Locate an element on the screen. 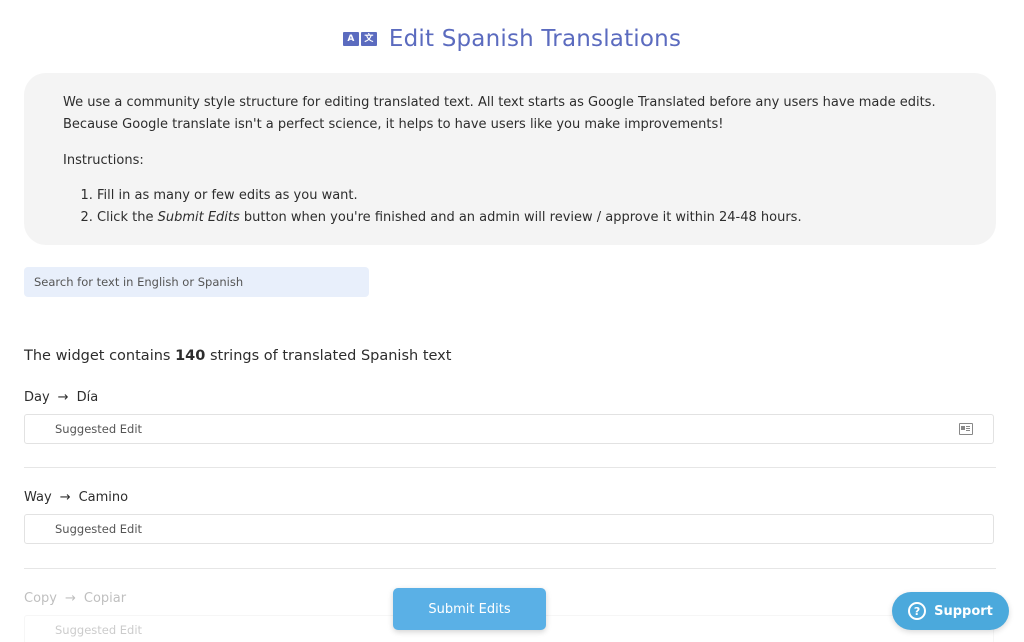 This screenshot has width=1024, height=642. support-button: ? Support is located at coordinates (950, 611).